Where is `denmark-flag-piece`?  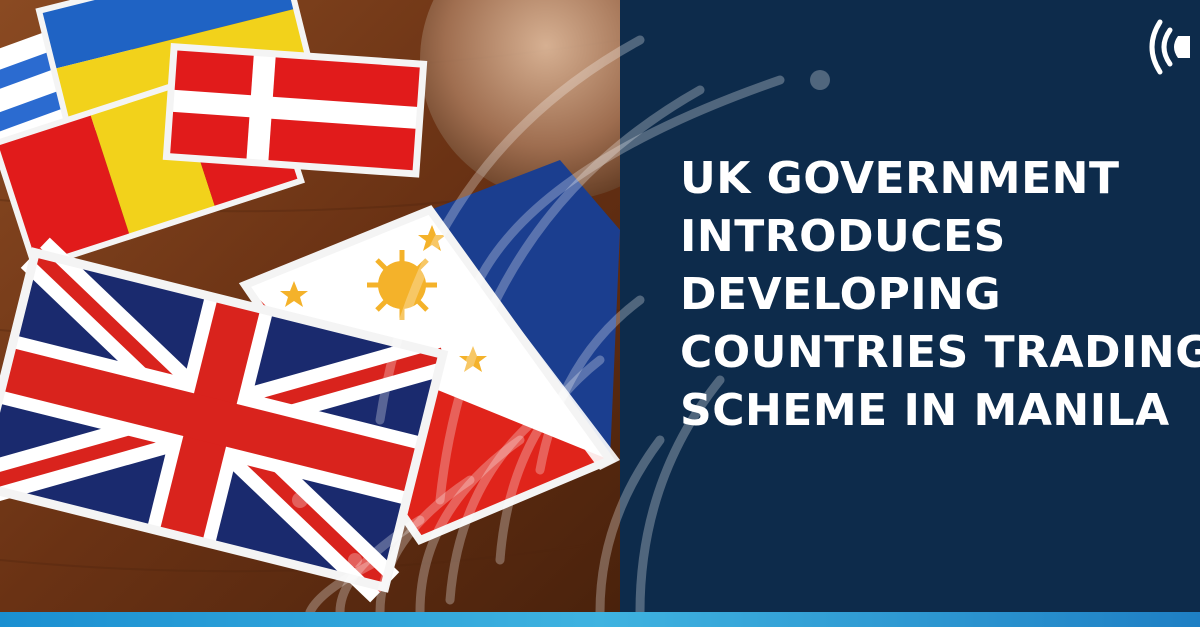
denmark-flag-piece is located at coordinates (295, 110).